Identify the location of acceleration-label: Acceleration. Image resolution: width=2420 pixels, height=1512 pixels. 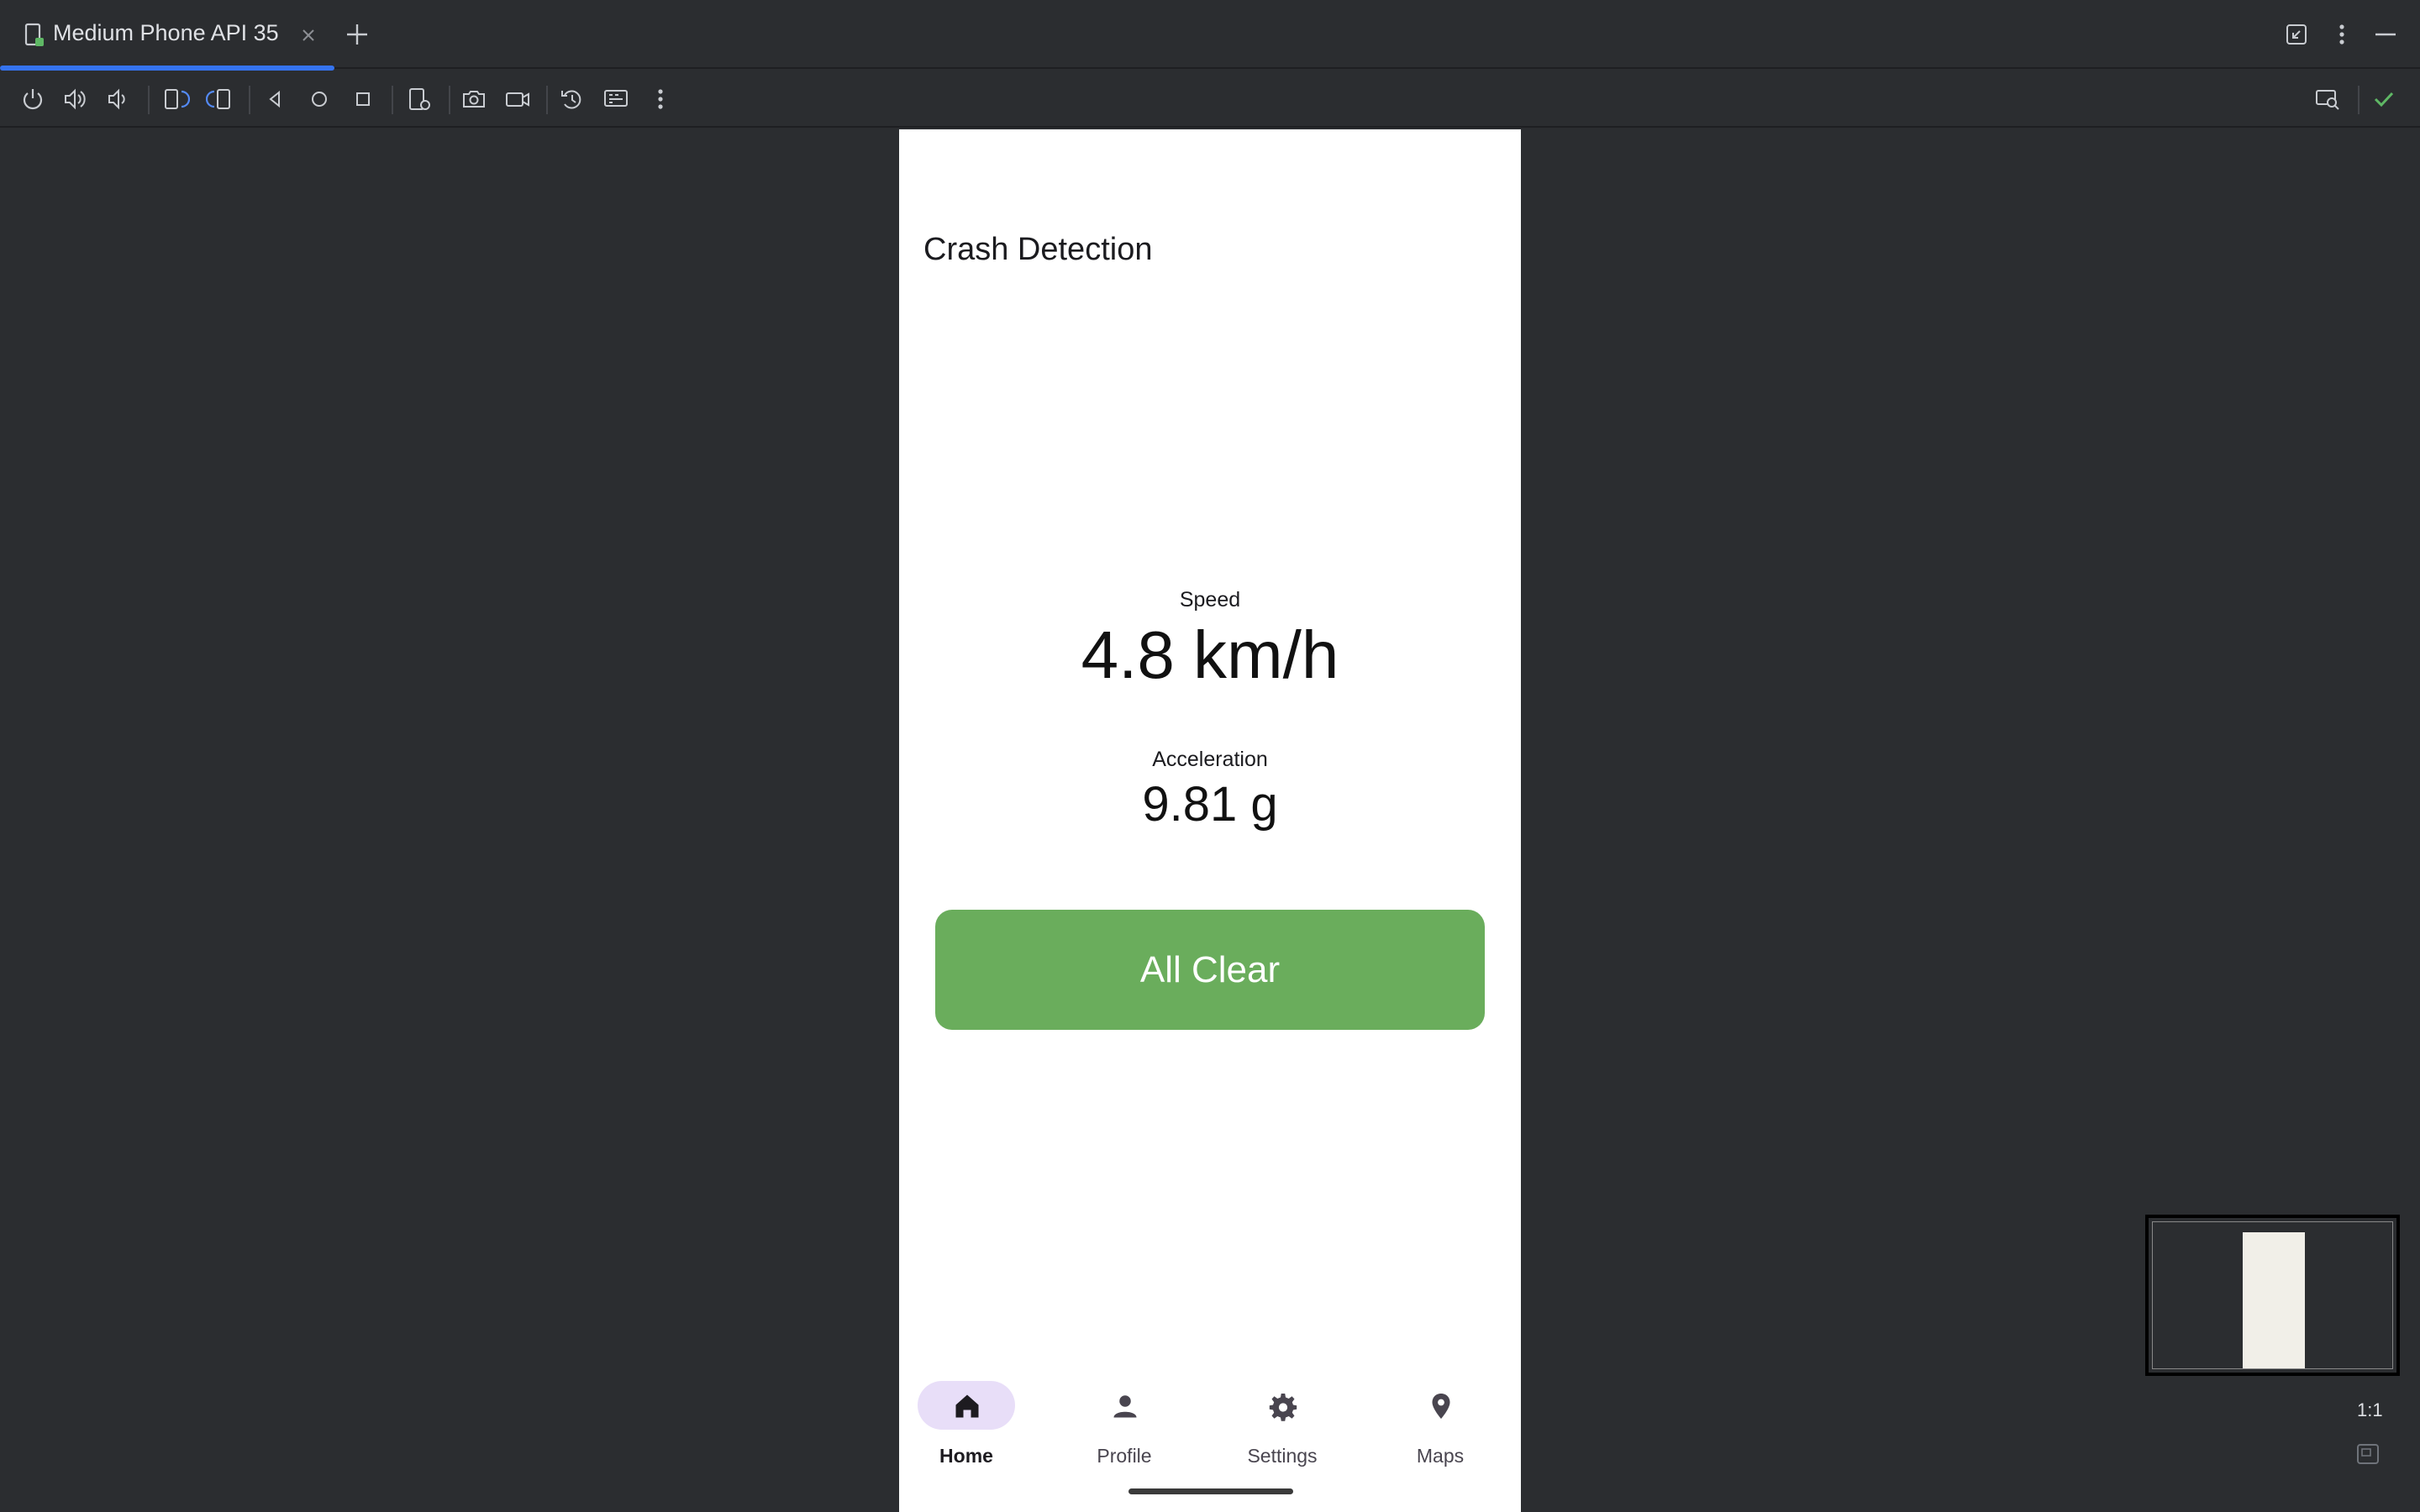
(1210, 759).